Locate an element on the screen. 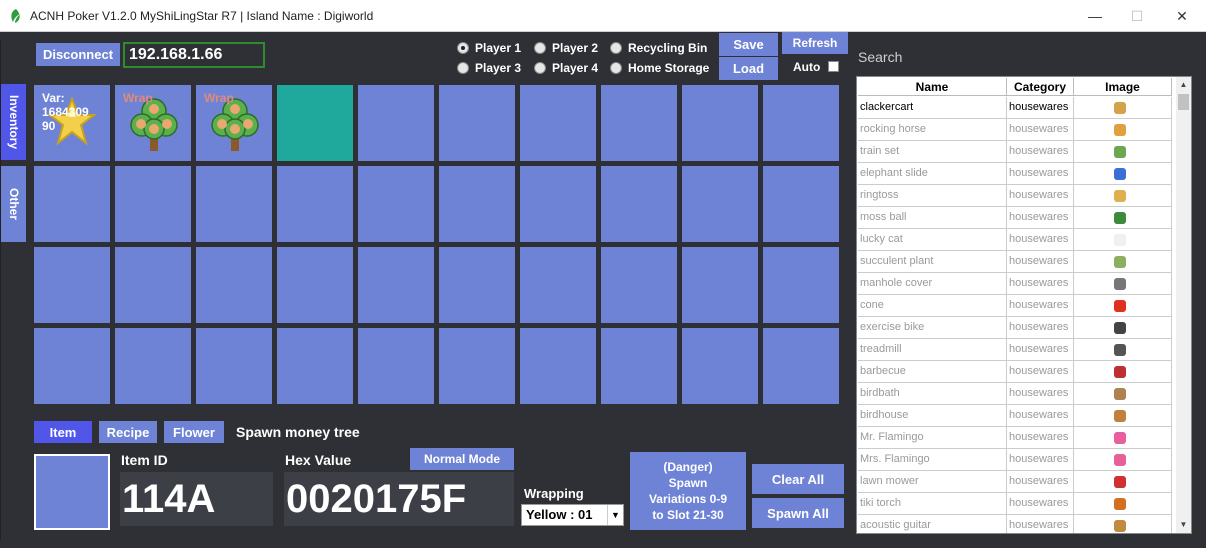 This screenshot has width=1206, height=548. scroll-down-icon: ▼ is located at coordinates (1183, 525).